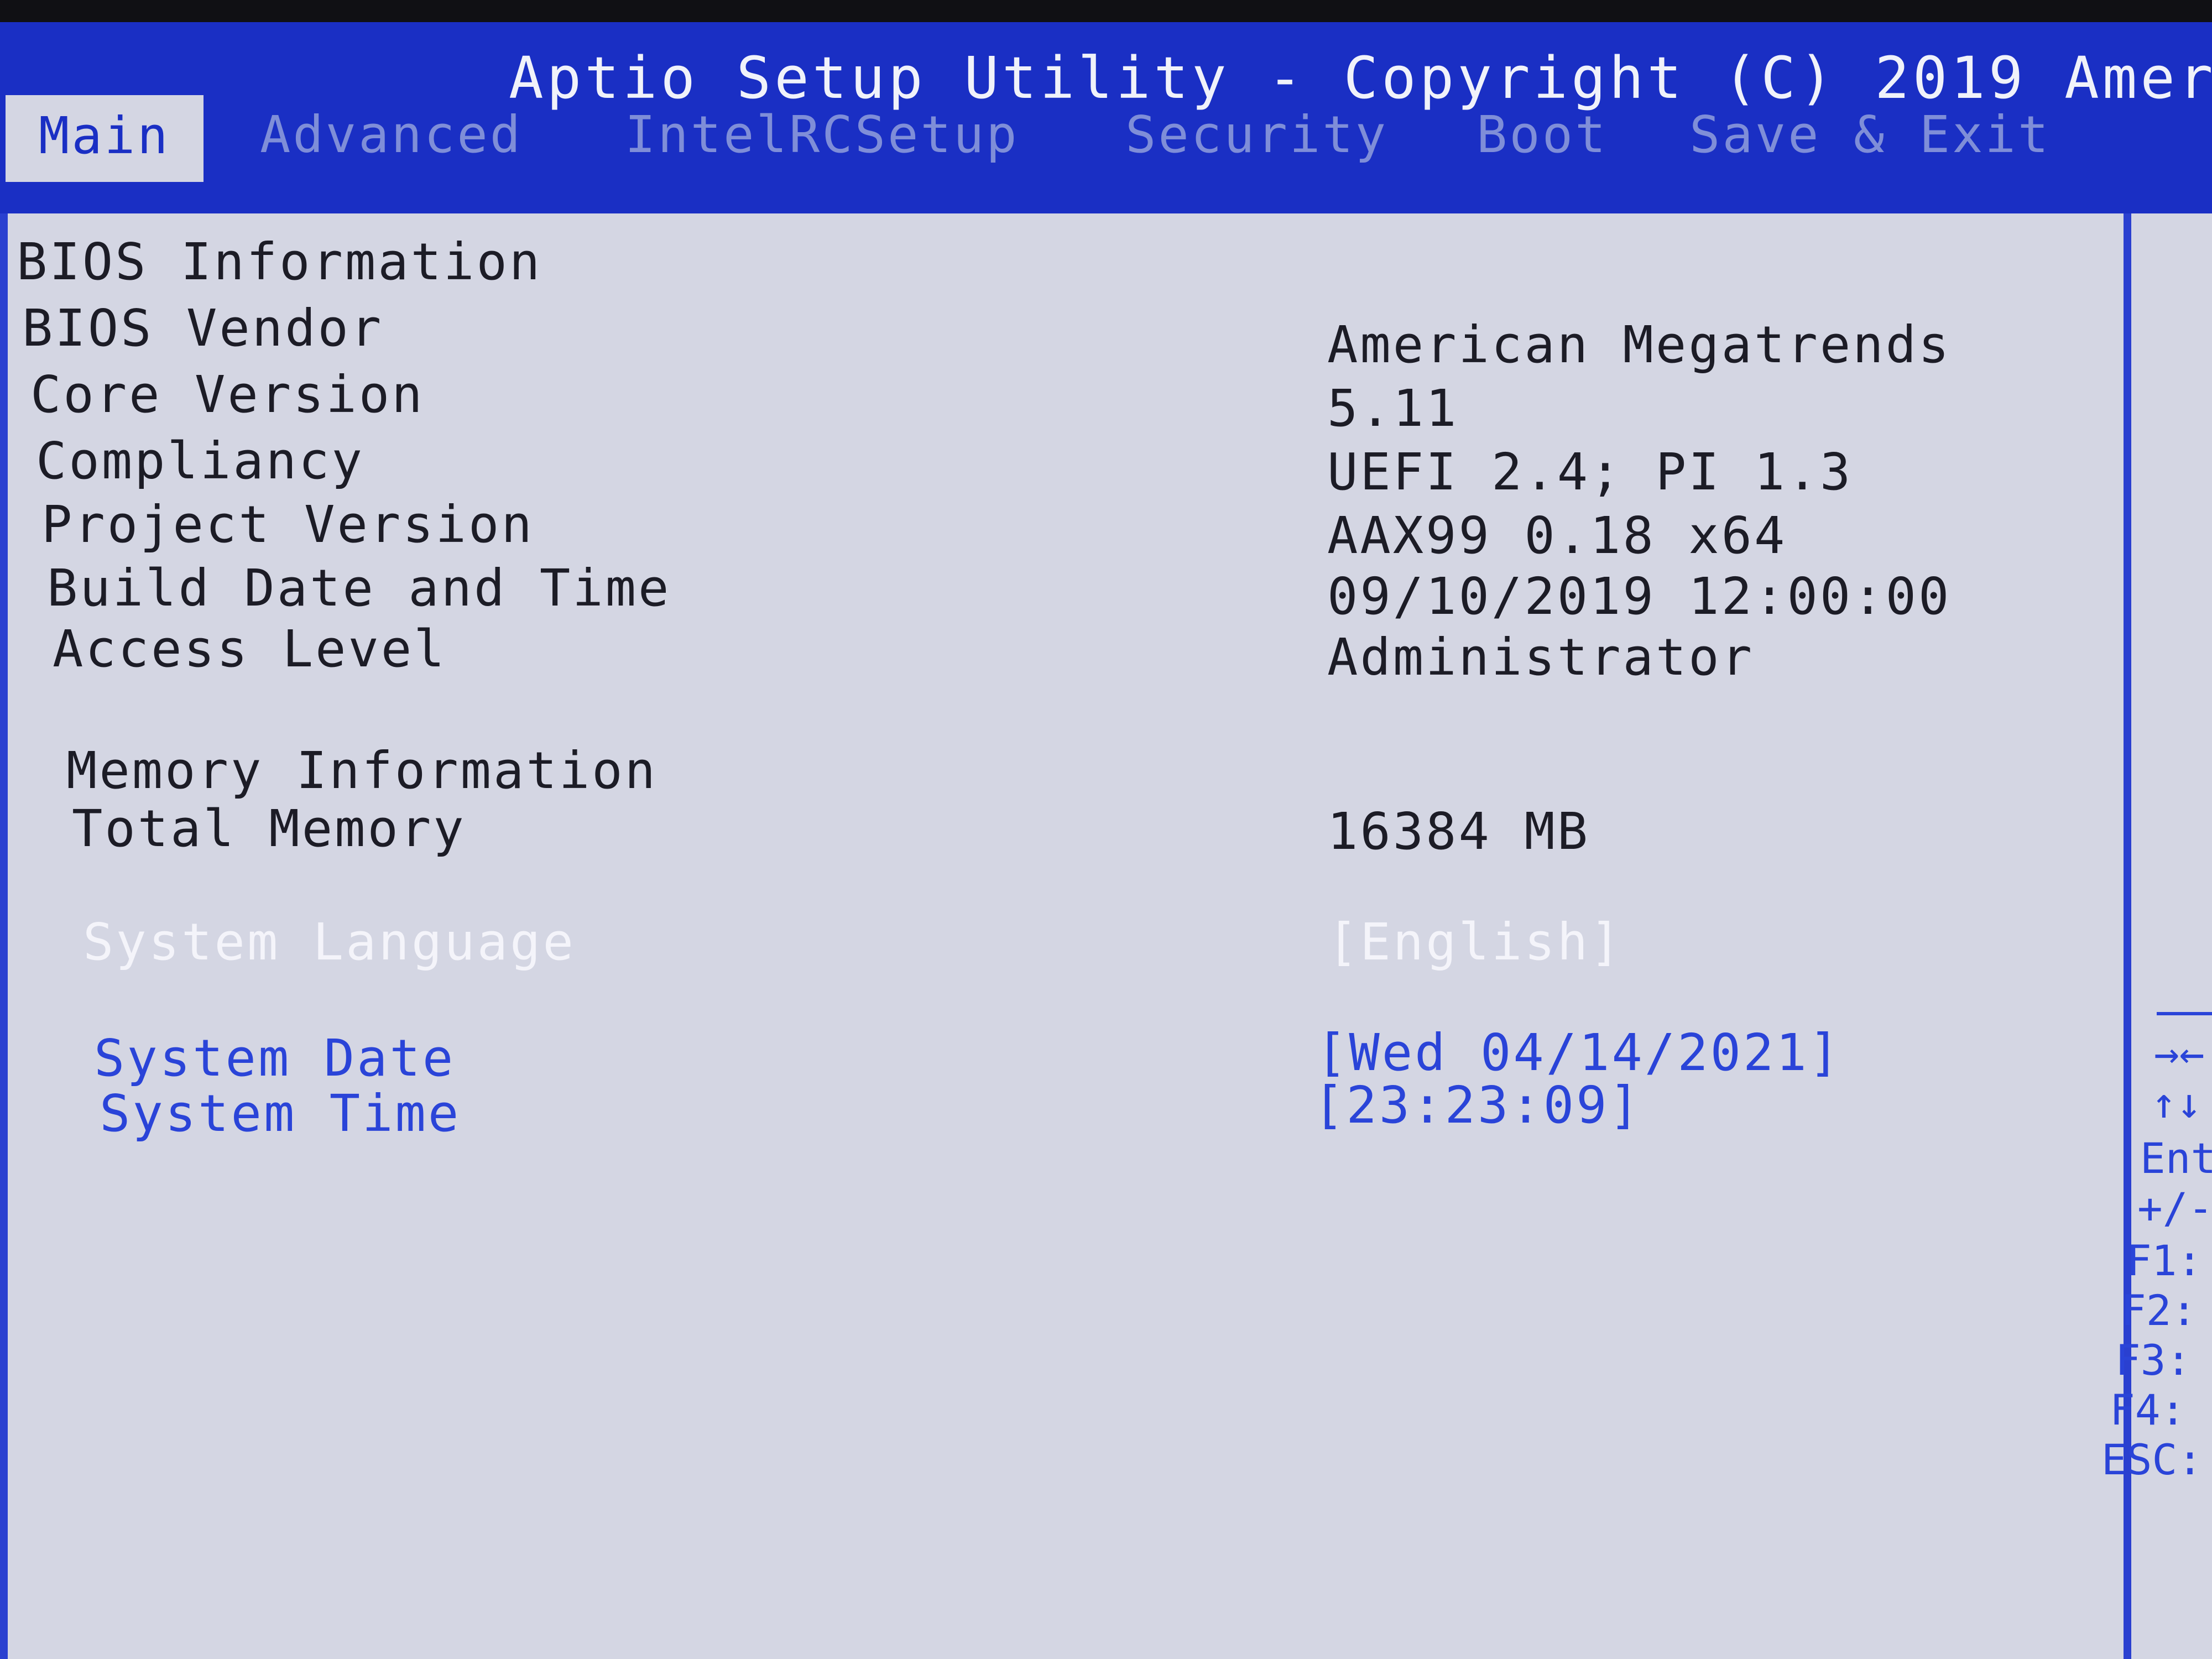 This screenshot has width=2212, height=1659. What do you see at coordinates (2176, 1159) in the screenshot?
I see `help-enter: Ent` at bounding box center [2176, 1159].